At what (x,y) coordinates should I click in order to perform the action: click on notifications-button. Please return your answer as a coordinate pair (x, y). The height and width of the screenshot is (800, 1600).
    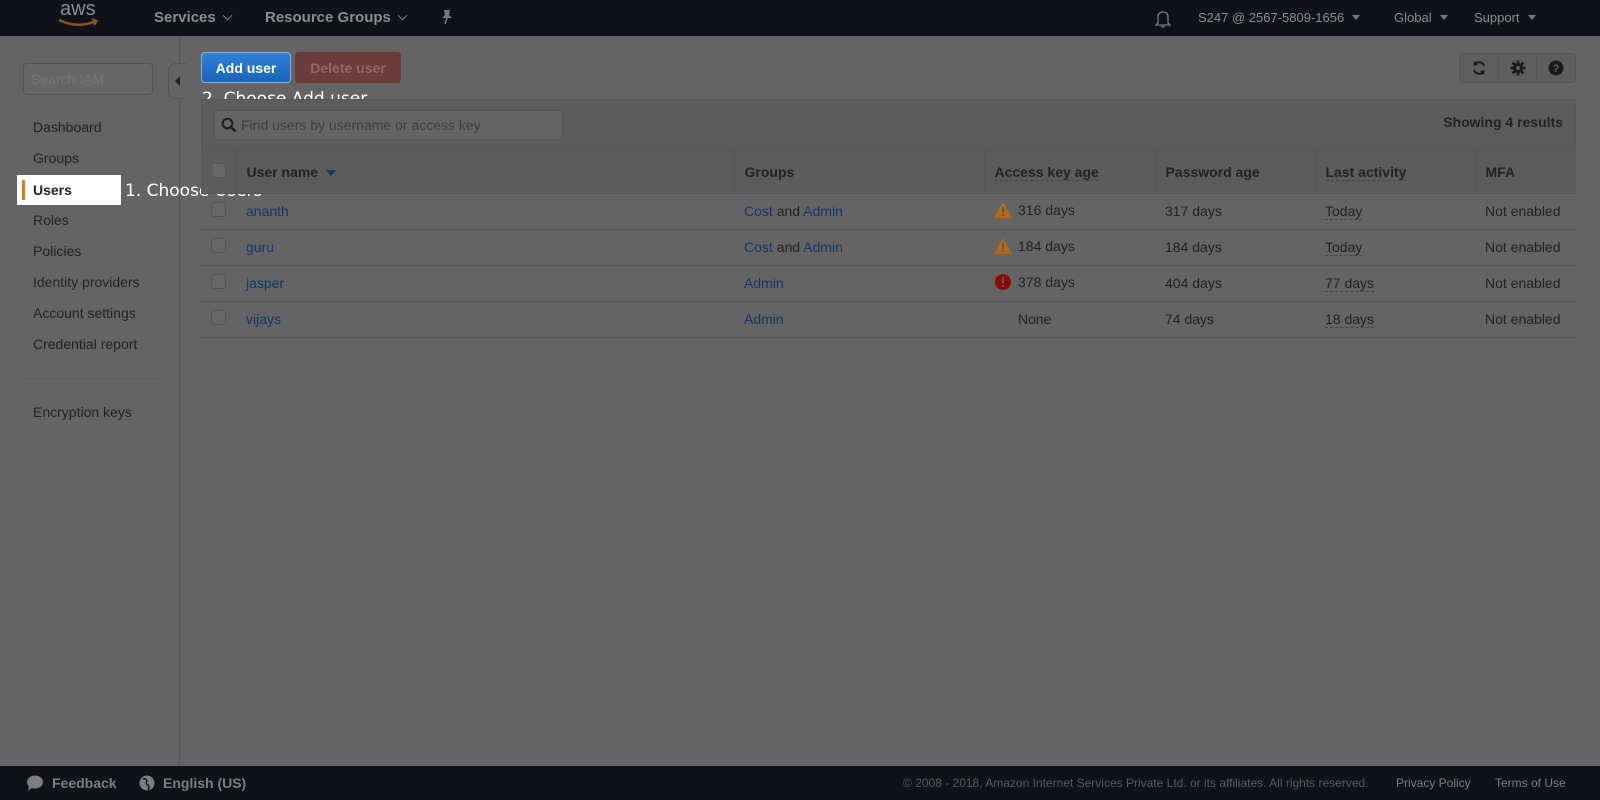
    Looking at the image, I should click on (1163, 19).